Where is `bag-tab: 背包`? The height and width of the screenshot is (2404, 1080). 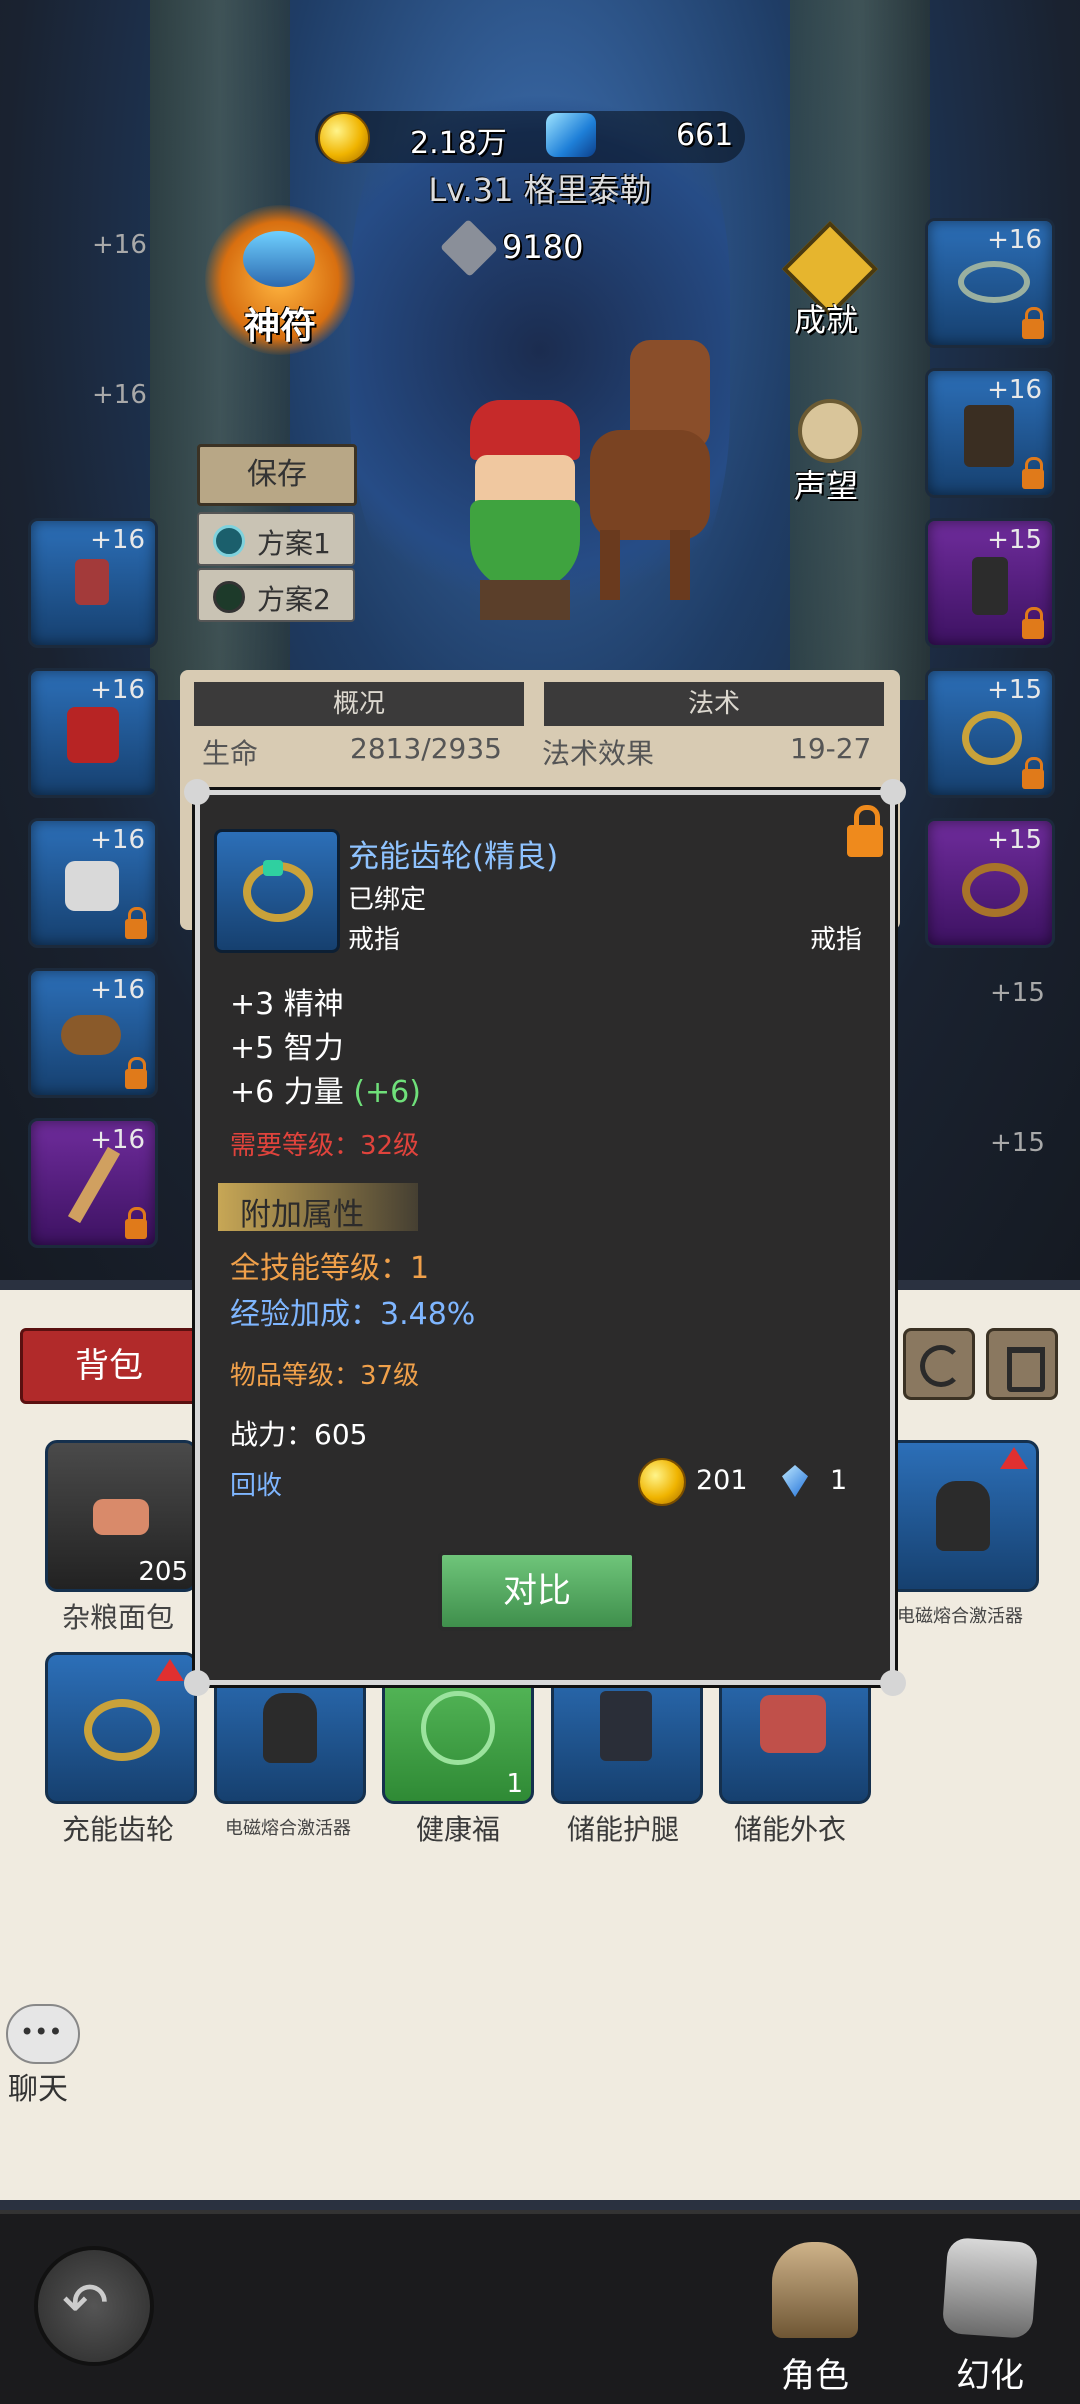 bag-tab: 背包 is located at coordinates (109, 1366).